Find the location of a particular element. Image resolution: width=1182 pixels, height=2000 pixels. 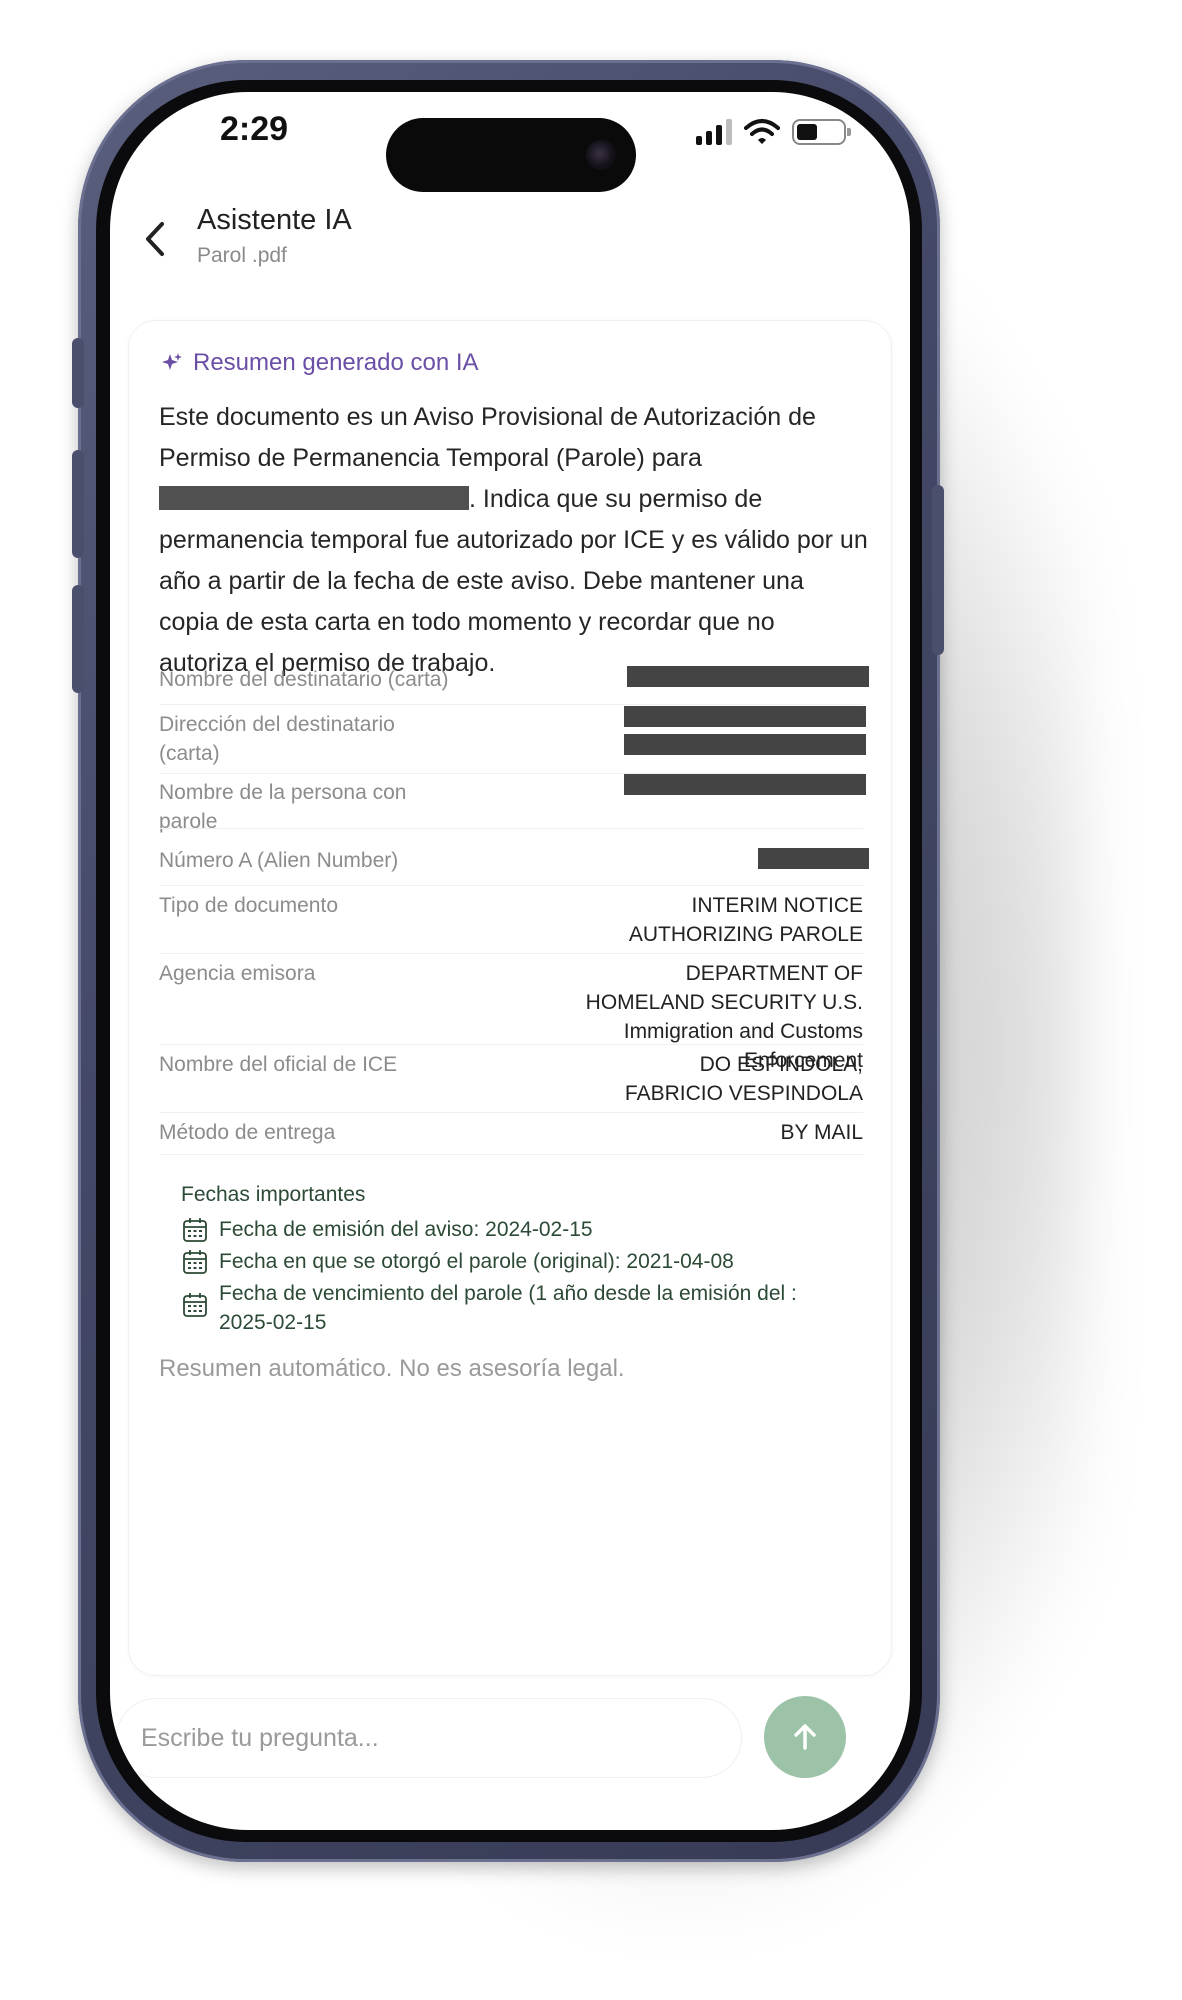

question-composer is located at coordinates (429, 1738).